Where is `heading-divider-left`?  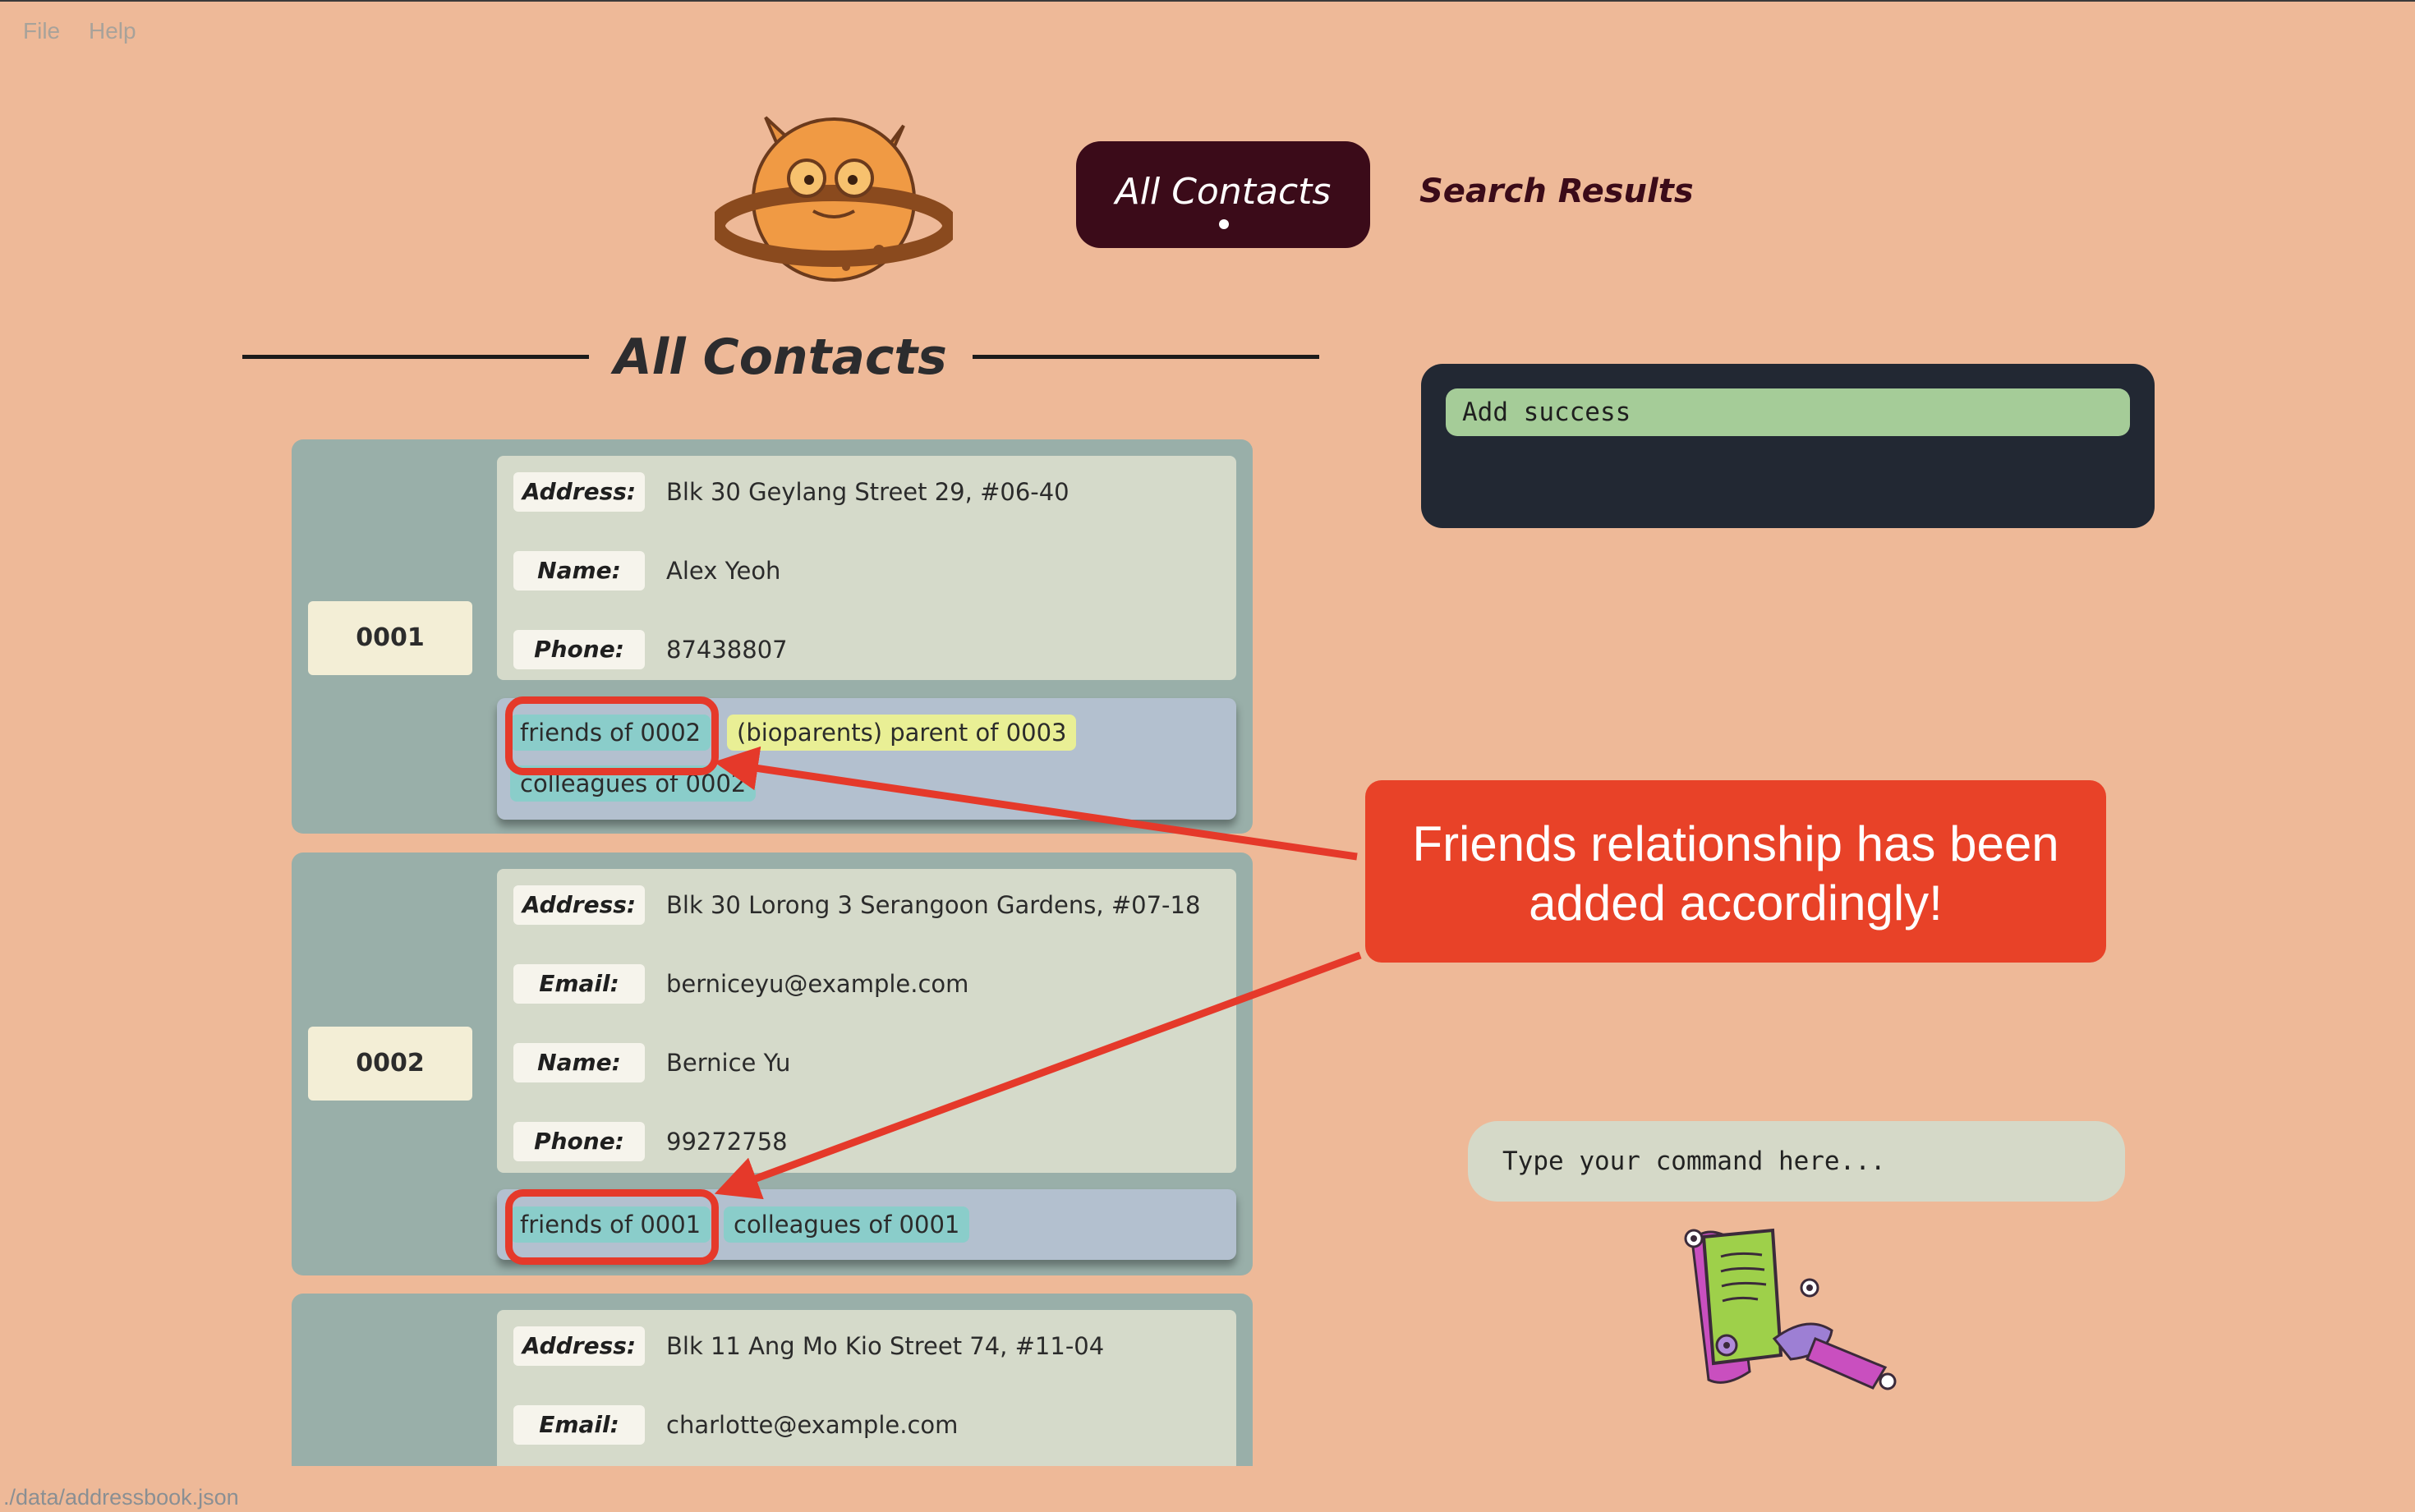
heading-divider-left is located at coordinates (415, 357).